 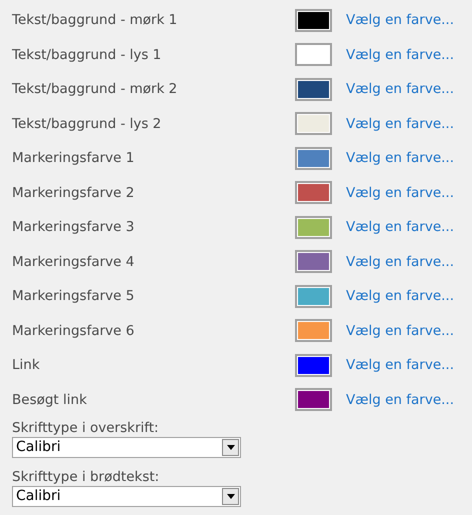 What do you see at coordinates (95, 90) in the screenshot?
I see `color-label: Tekst/baggrund - mørk 2` at bounding box center [95, 90].